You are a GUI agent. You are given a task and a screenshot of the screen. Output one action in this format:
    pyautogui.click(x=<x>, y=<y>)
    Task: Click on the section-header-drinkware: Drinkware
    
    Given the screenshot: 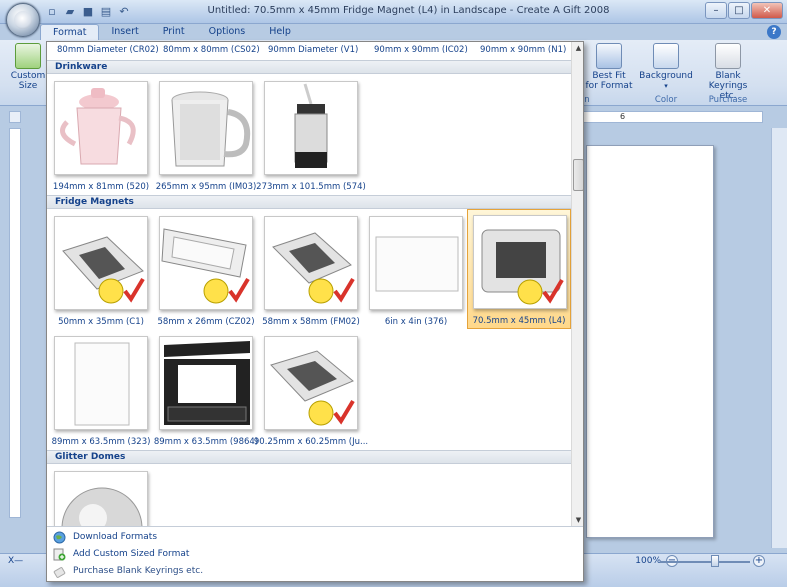 What is the action you would take?
    pyautogui.click(x=309, y=67)
    